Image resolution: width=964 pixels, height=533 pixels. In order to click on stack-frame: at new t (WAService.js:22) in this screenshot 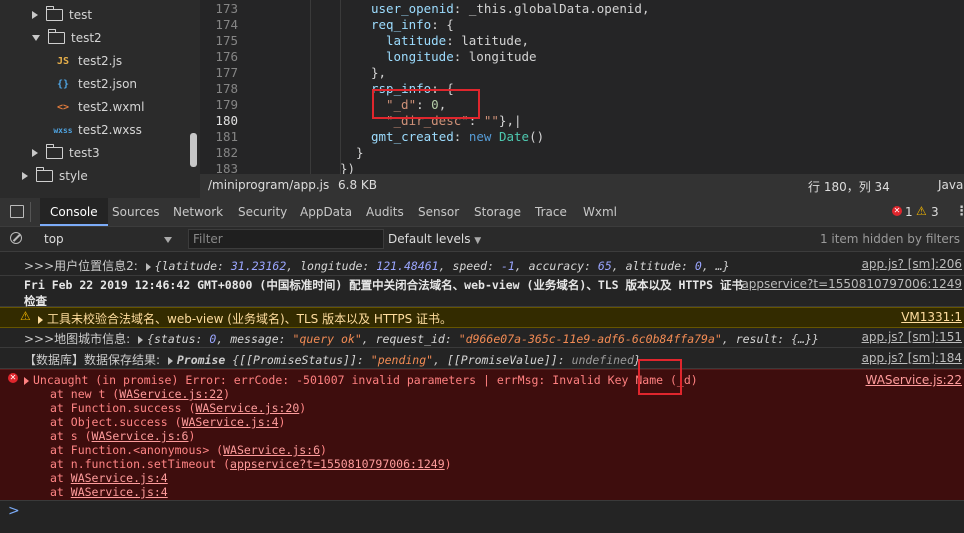, I will do `click(140, 394)`.